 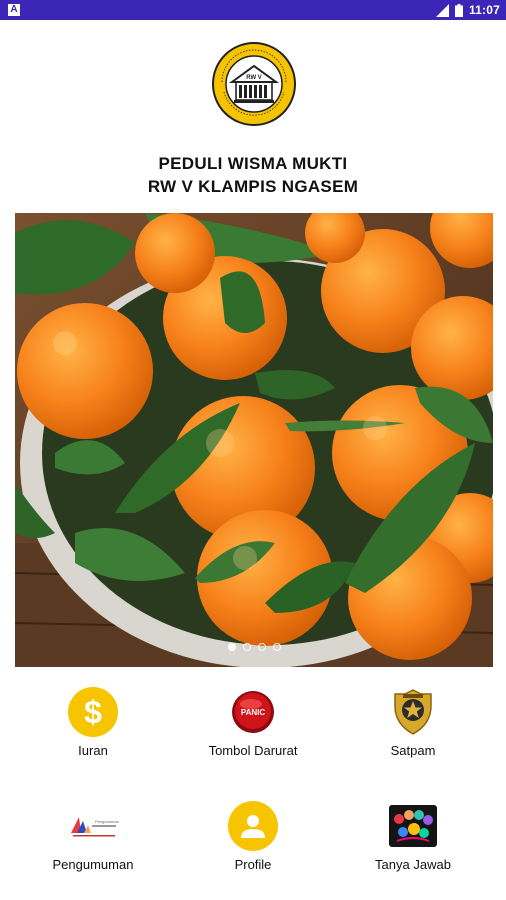 I want to click on carousel-indicators, so click(x=254, y=647).